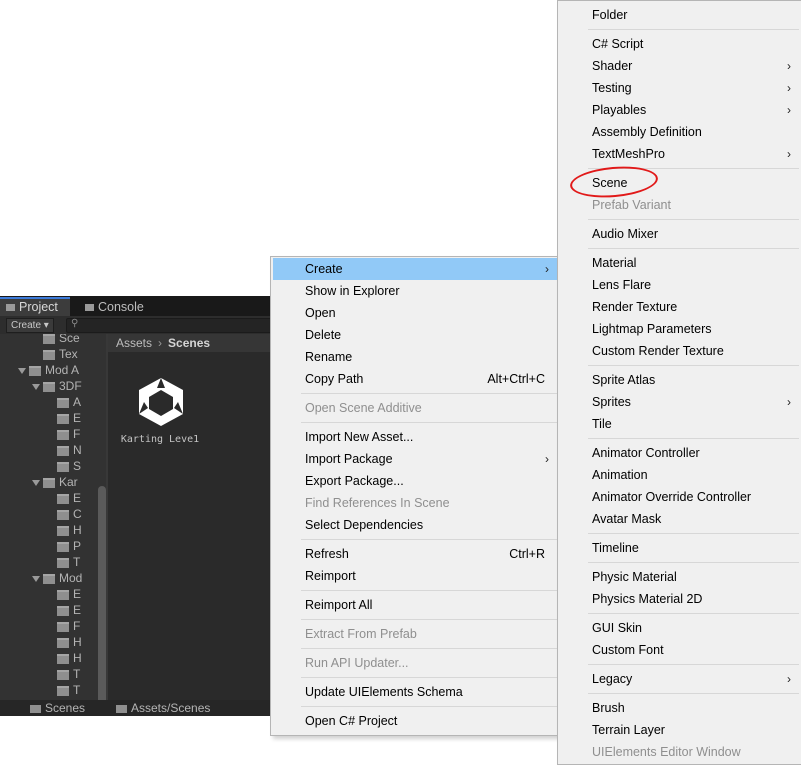  Describe the element at coordinates (647, 132) in the screenshot. I see `menu-item-label: Assembly Definition` at that location.